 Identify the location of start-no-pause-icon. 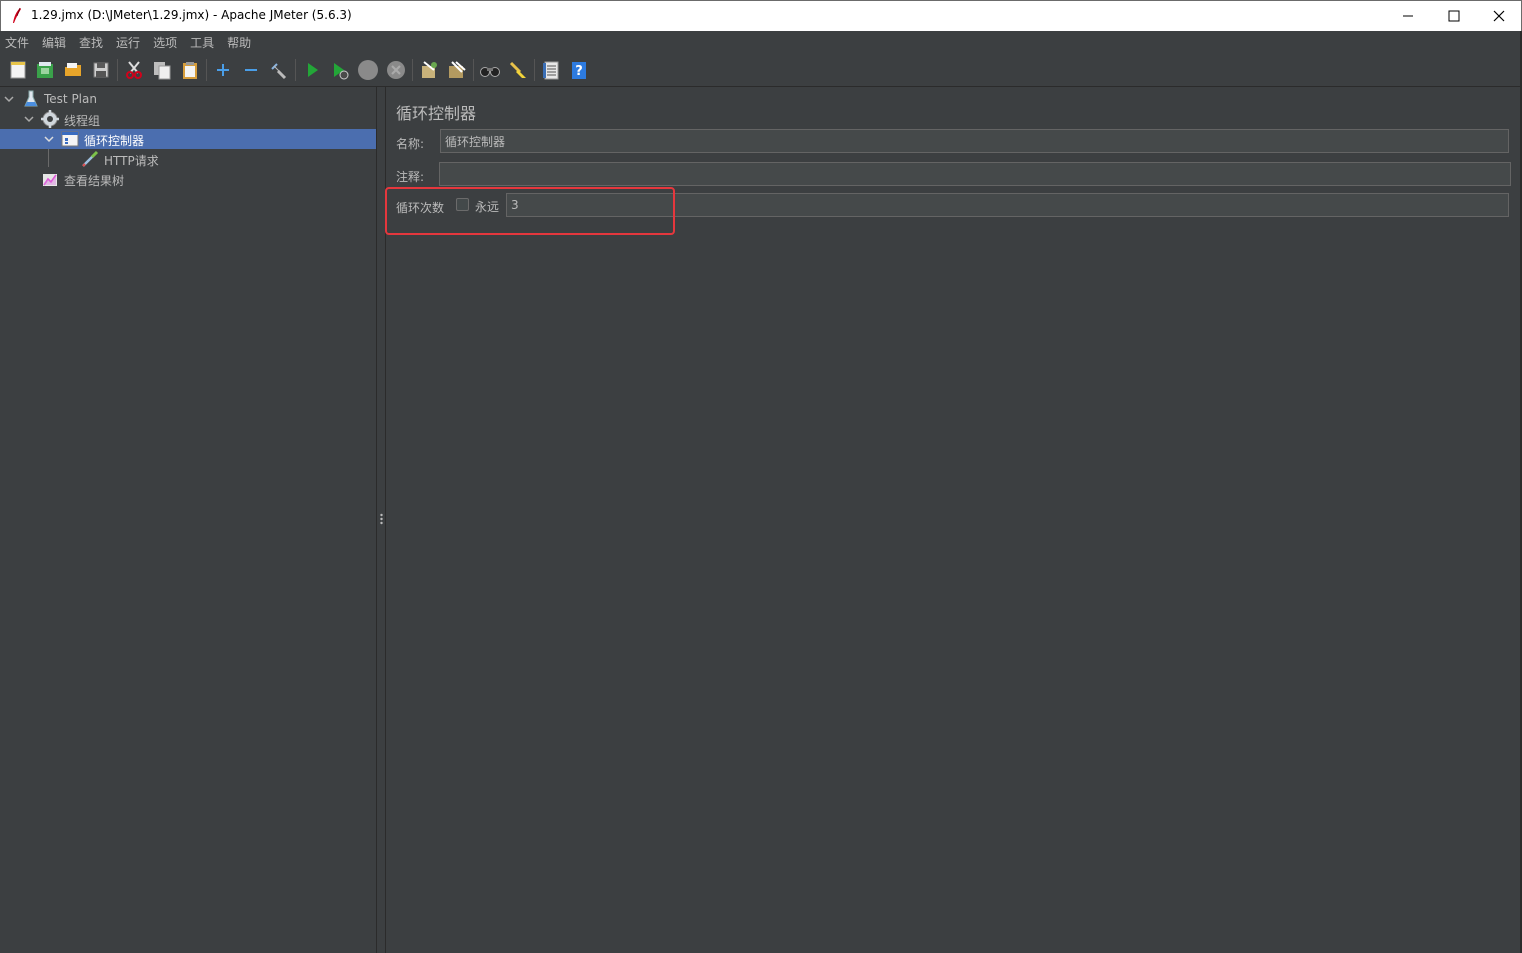
(340, 70).